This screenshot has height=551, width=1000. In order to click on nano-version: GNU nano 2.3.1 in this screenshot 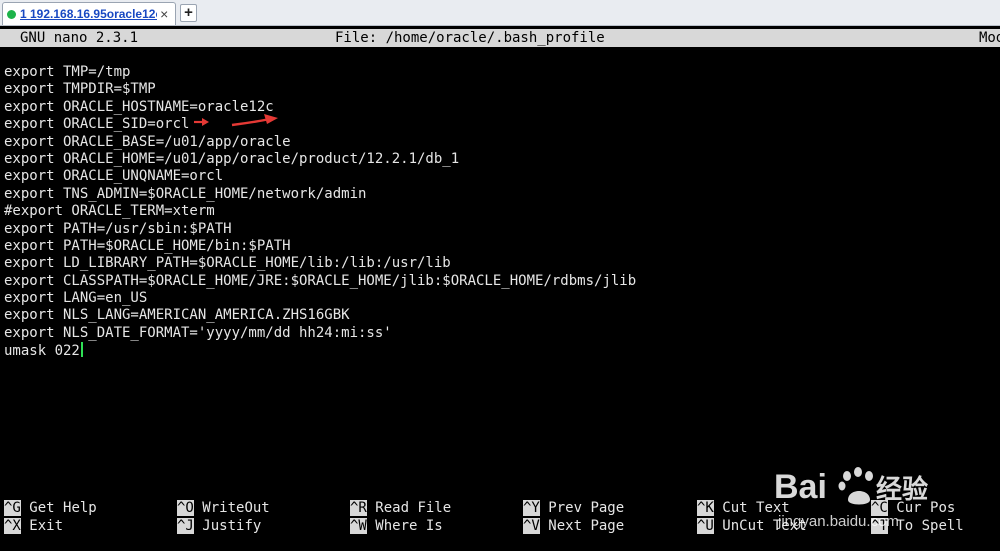, I will do `click(79, 38)`.